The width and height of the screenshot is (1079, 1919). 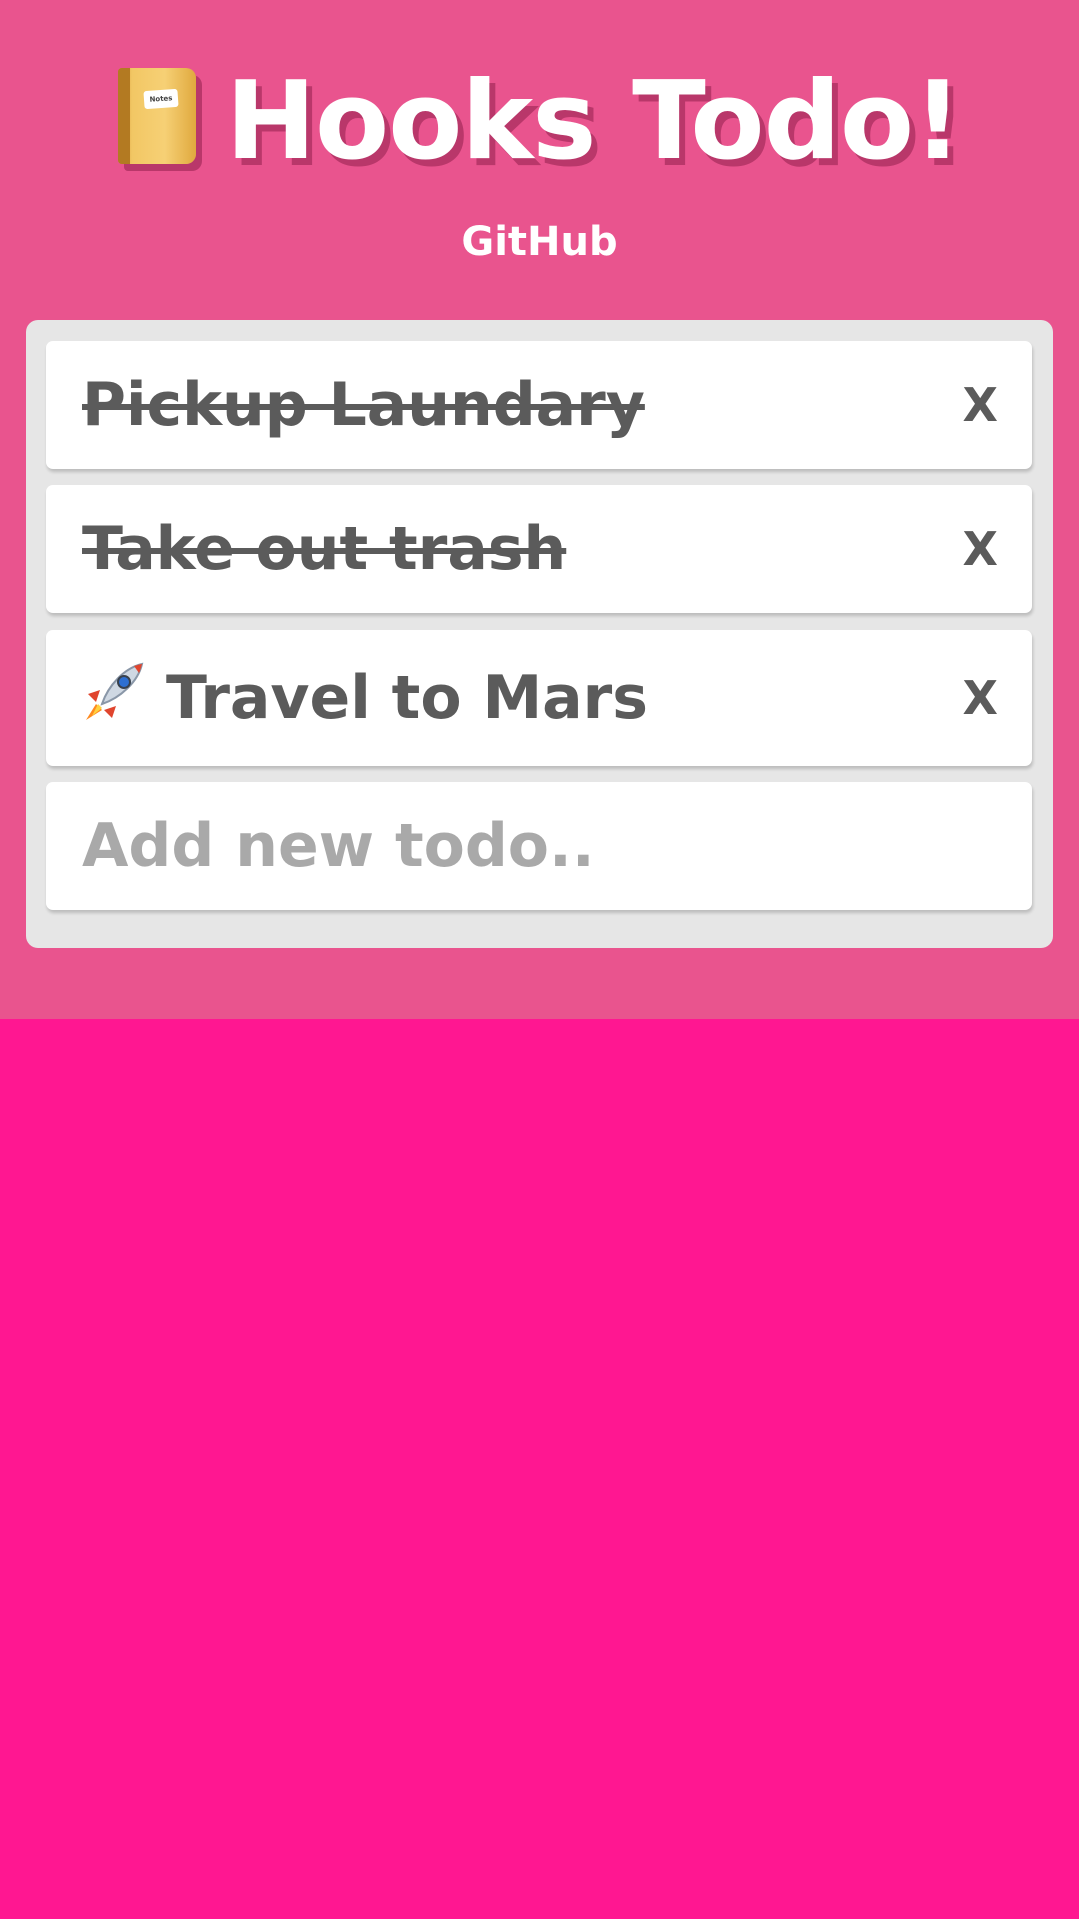 What do you see at coordinates (594, 121) in the screenshot?
I see `title-text: Hooks Todo!` at bounding box center [594, 121].